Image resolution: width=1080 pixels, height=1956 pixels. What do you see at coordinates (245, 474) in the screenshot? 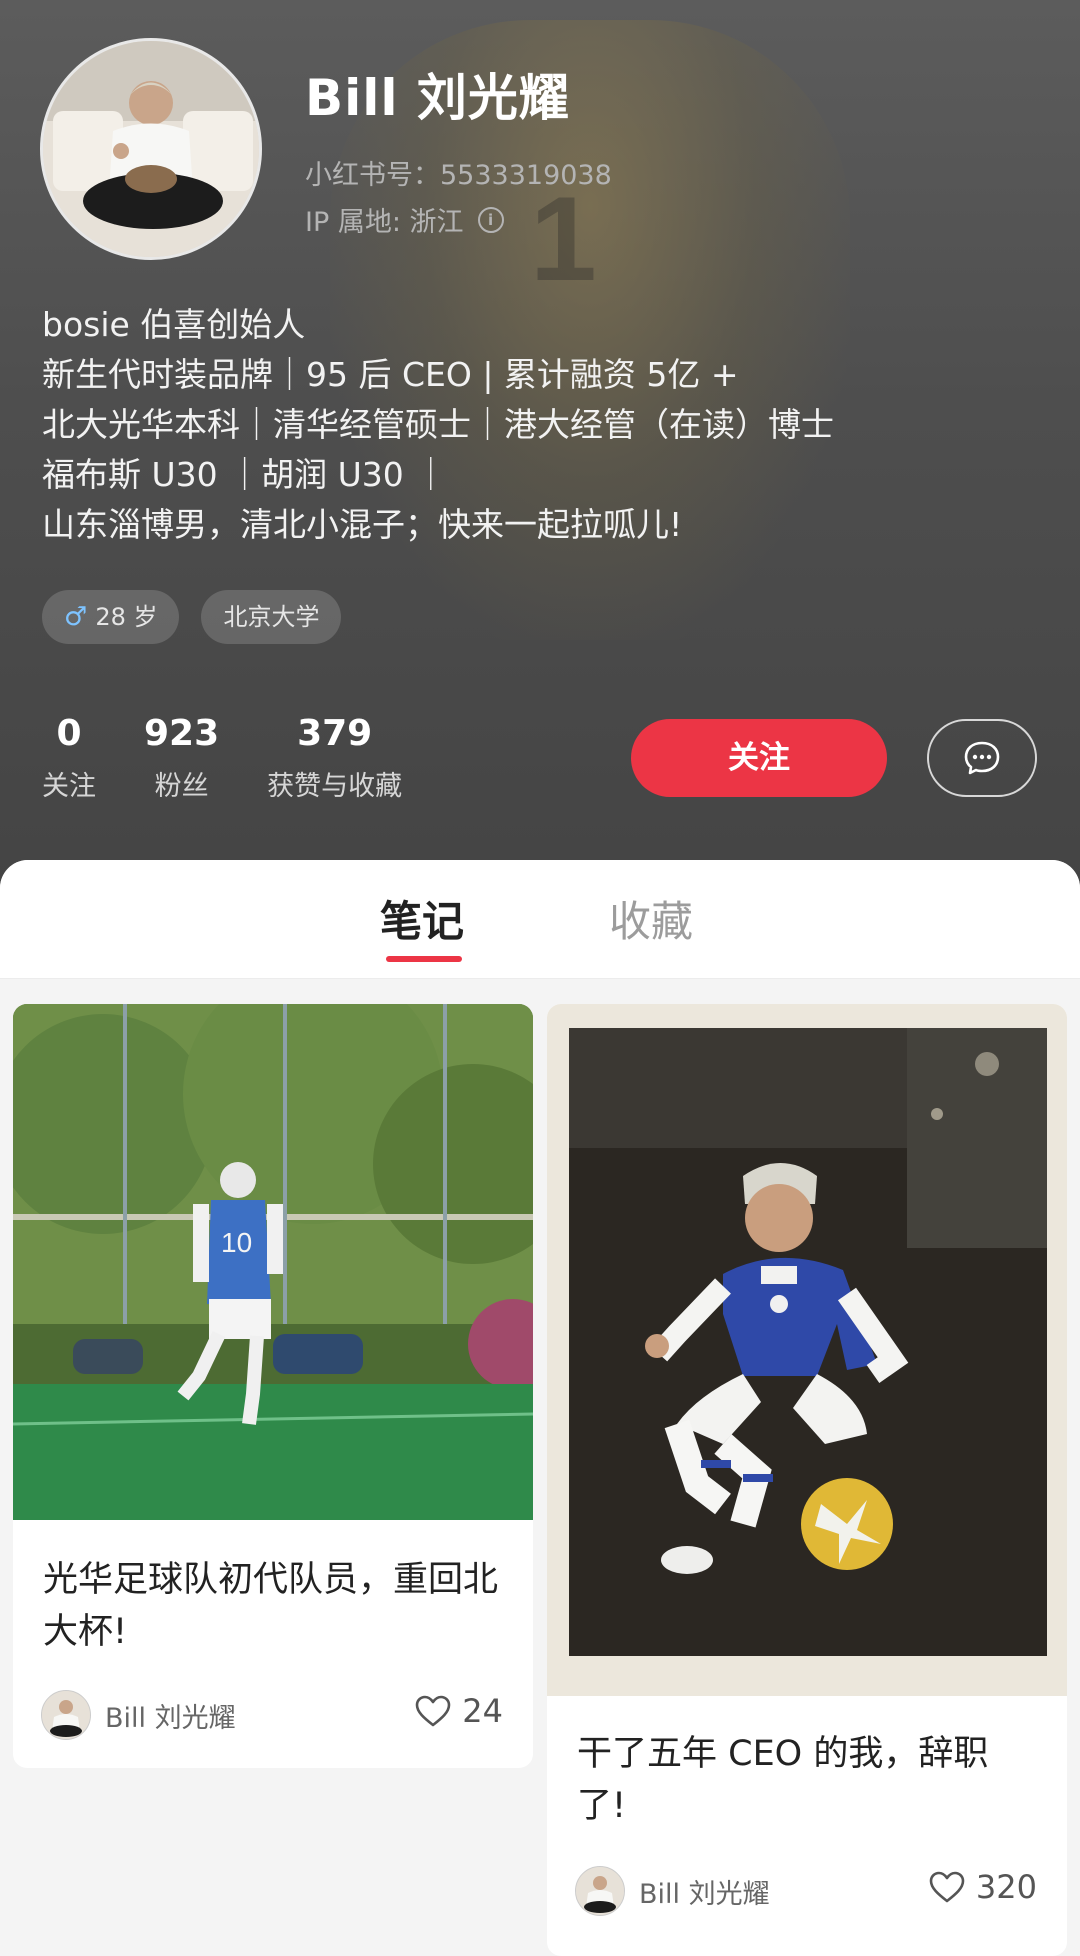
I see `bio-line: 福布斯 U30 ｜胡润 U30 ｜` at bounding box center [245, 474].